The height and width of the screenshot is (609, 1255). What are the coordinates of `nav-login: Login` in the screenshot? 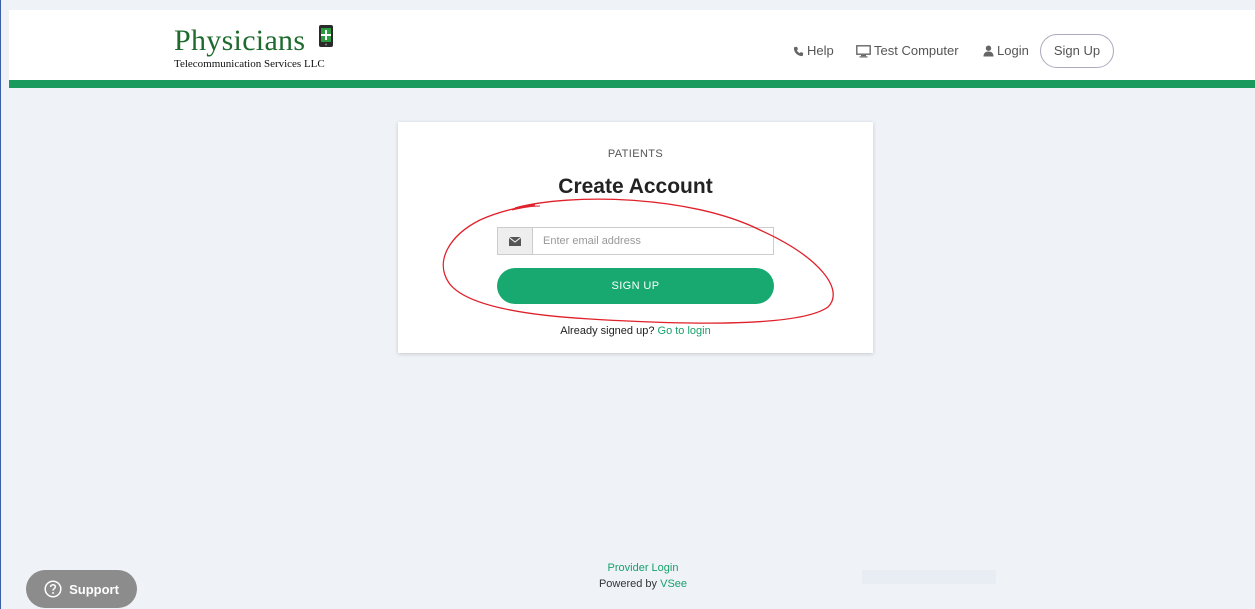 It's located at (1006, 51).